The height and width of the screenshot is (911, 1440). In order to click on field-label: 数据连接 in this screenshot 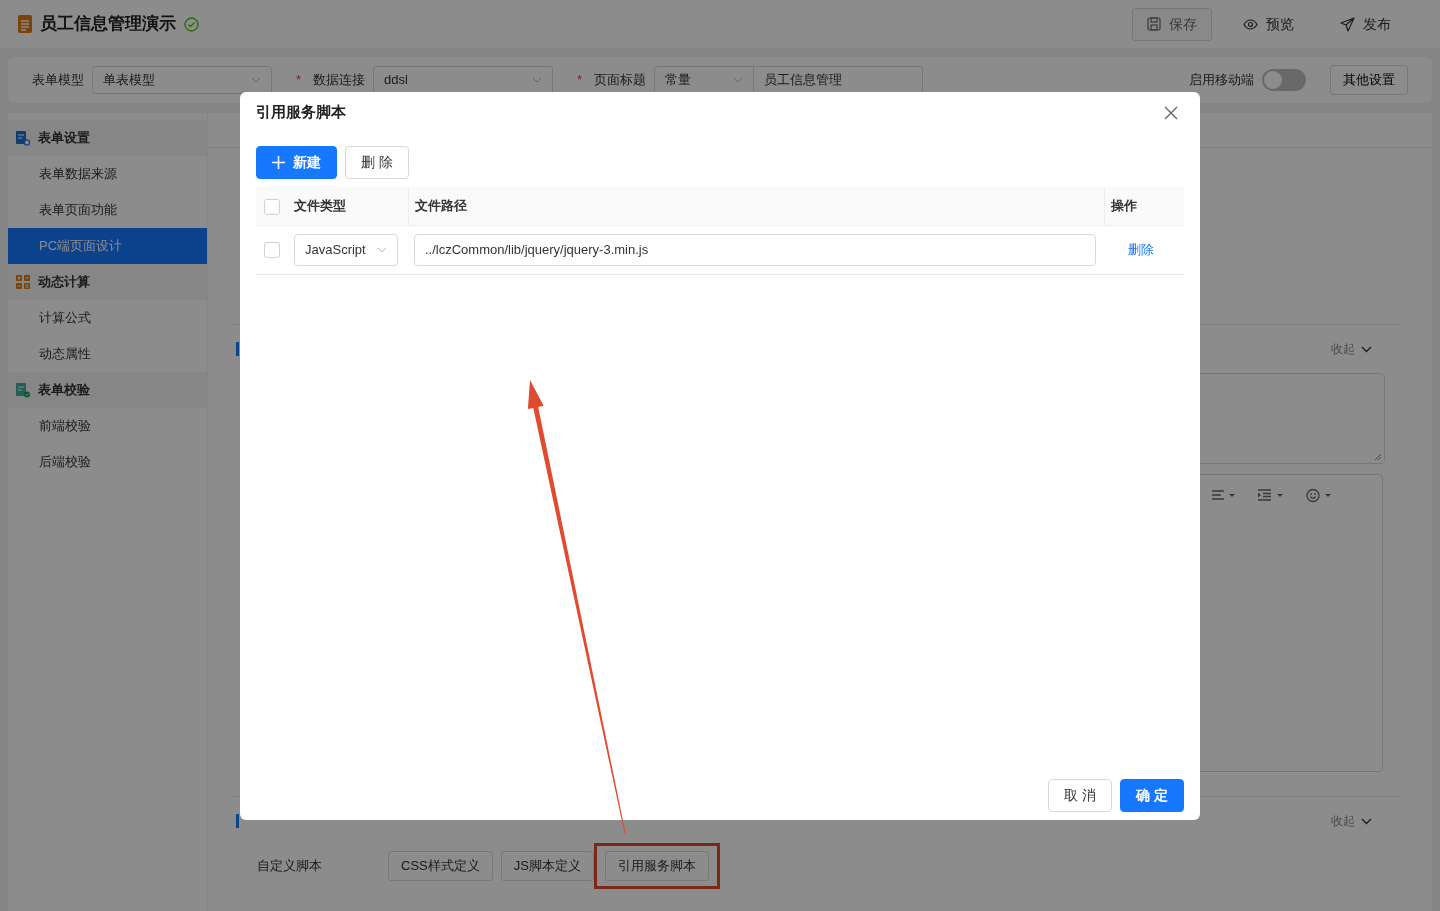, I will do `click(339, 80)`.